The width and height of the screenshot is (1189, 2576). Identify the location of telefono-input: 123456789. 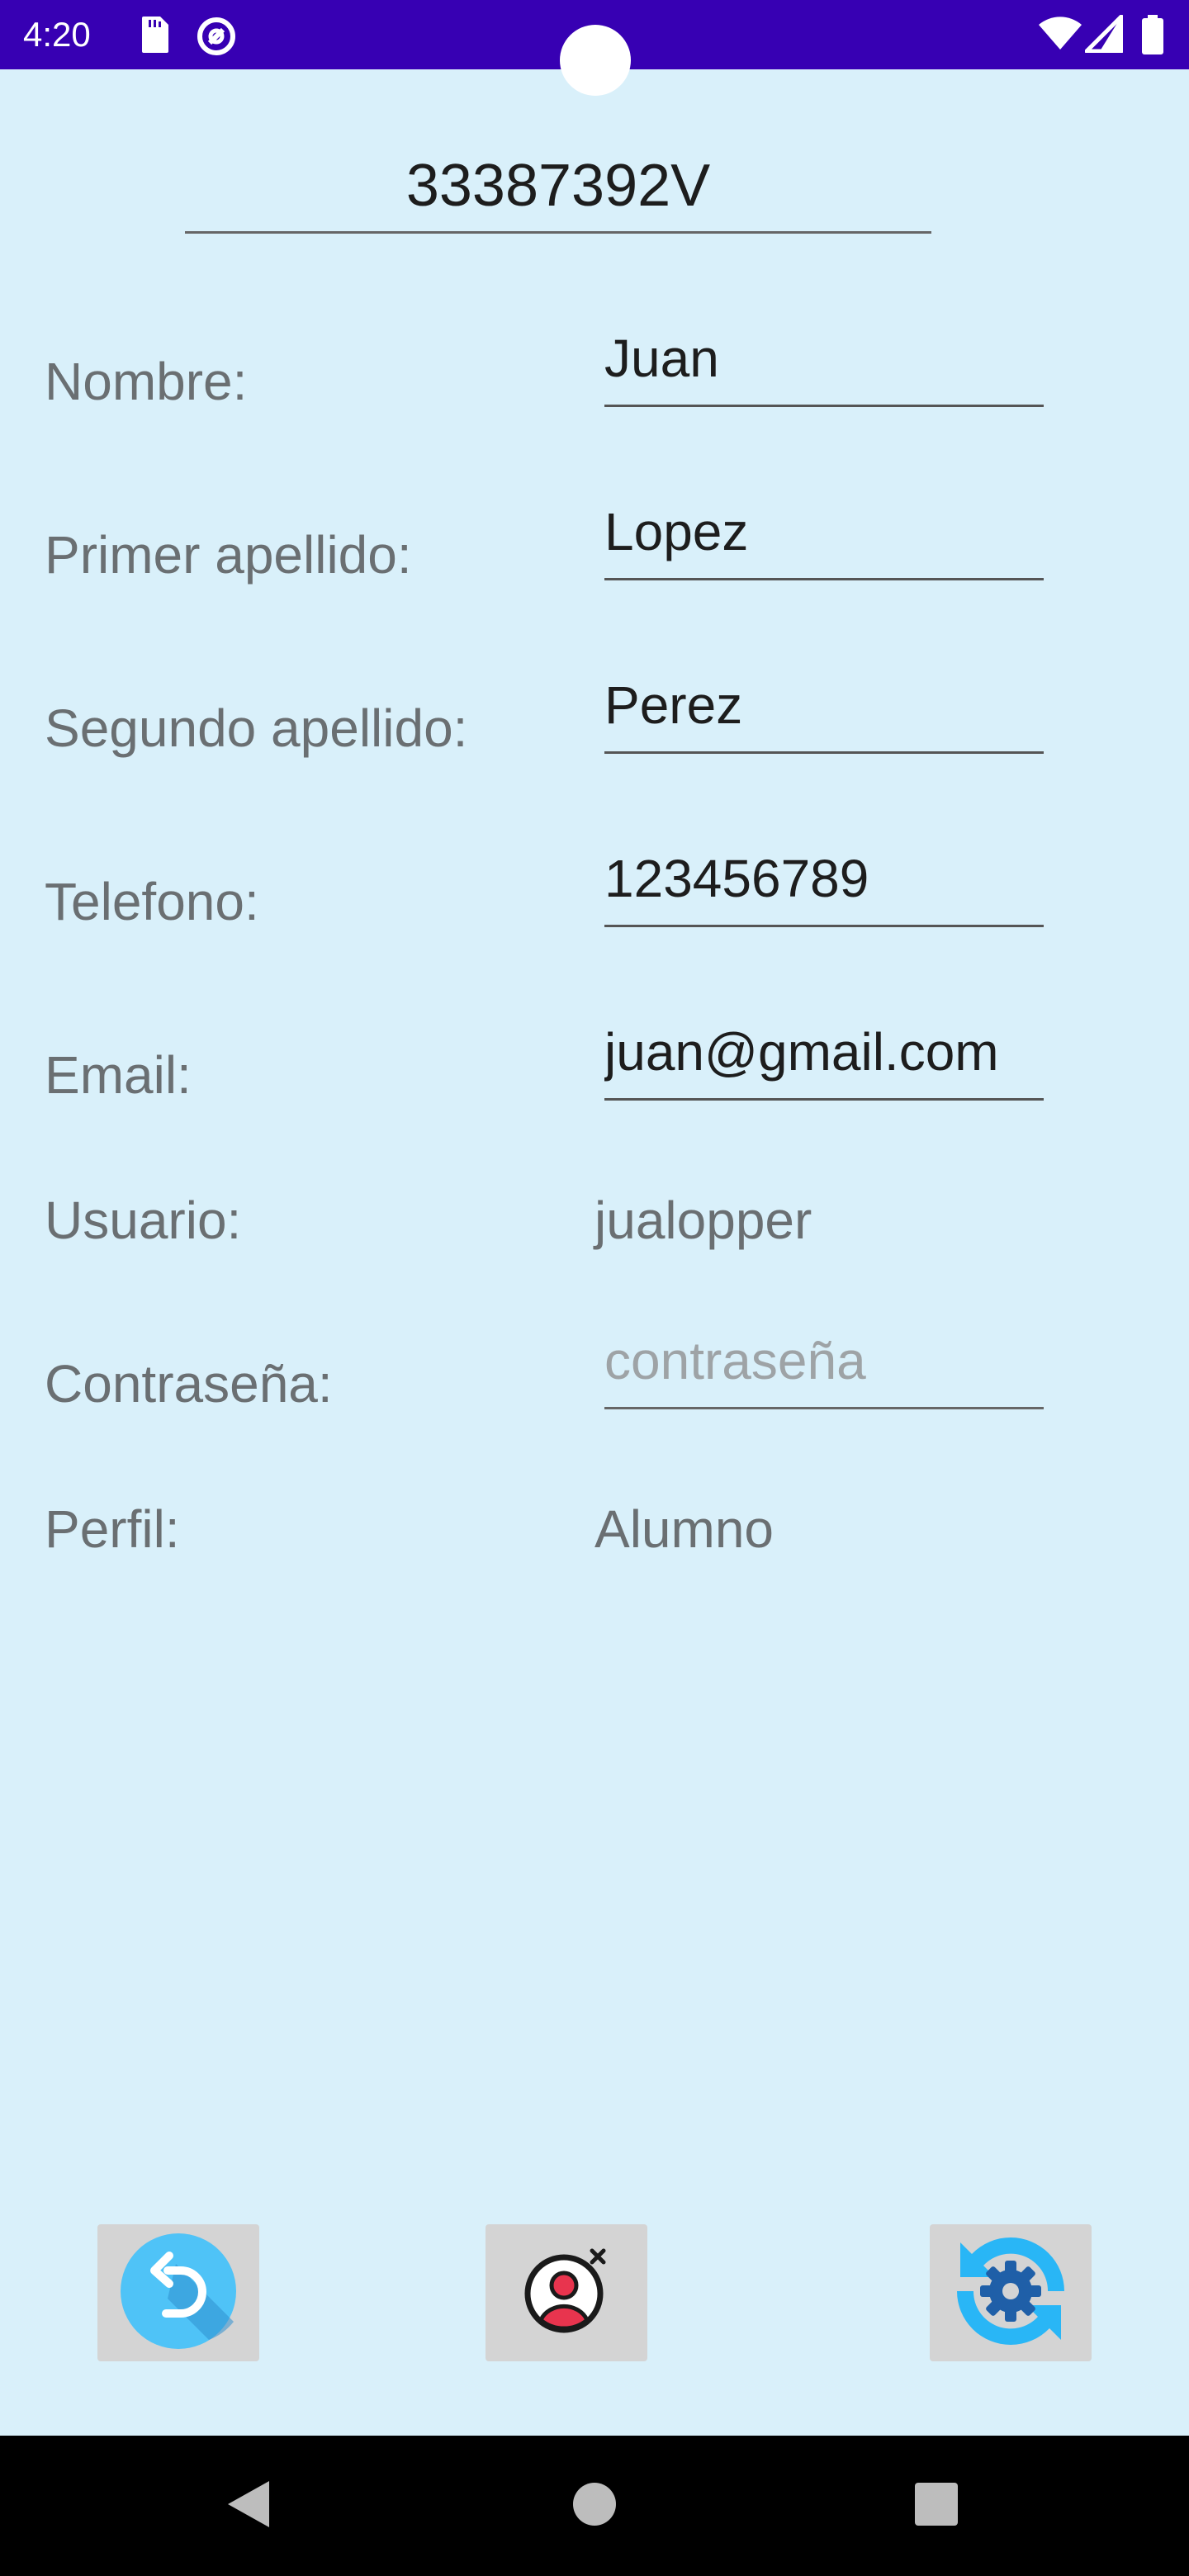
(824, 886).